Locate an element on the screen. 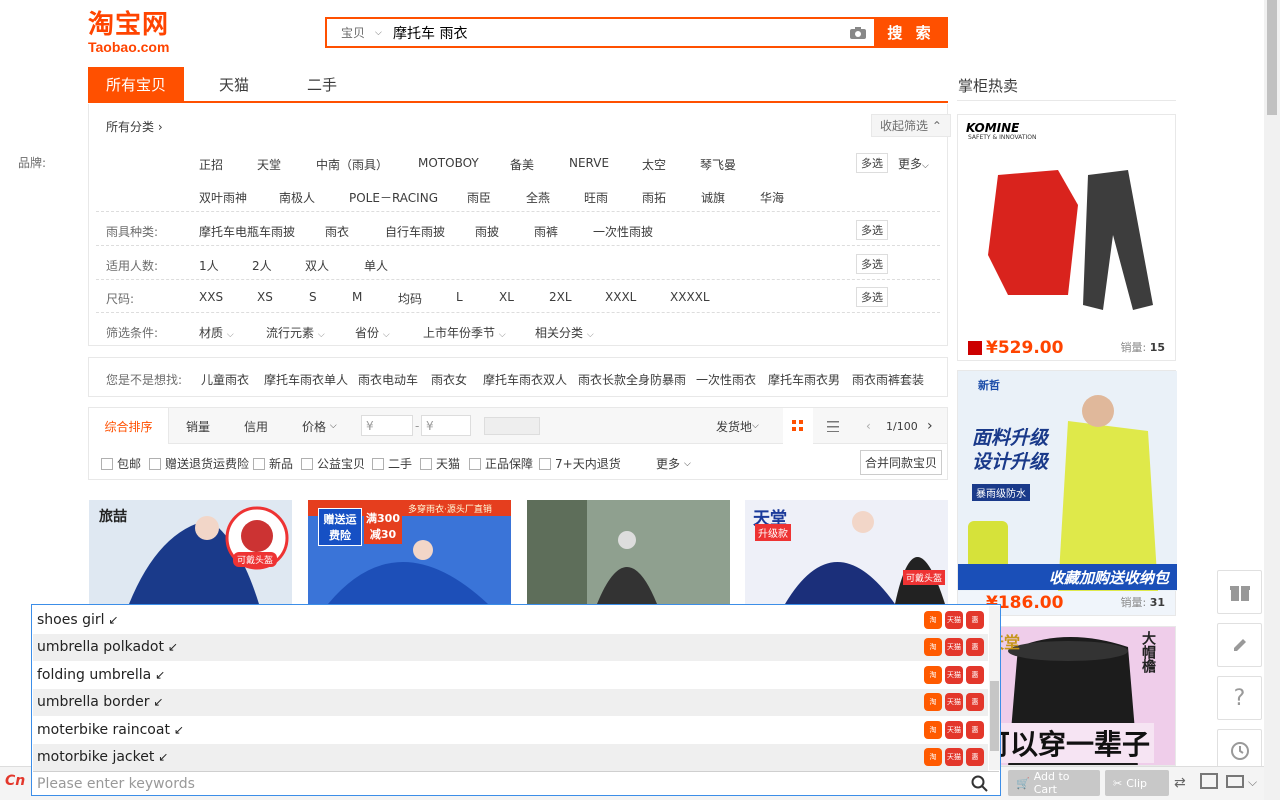  price-range-slider is located at coordinates (512, 426).